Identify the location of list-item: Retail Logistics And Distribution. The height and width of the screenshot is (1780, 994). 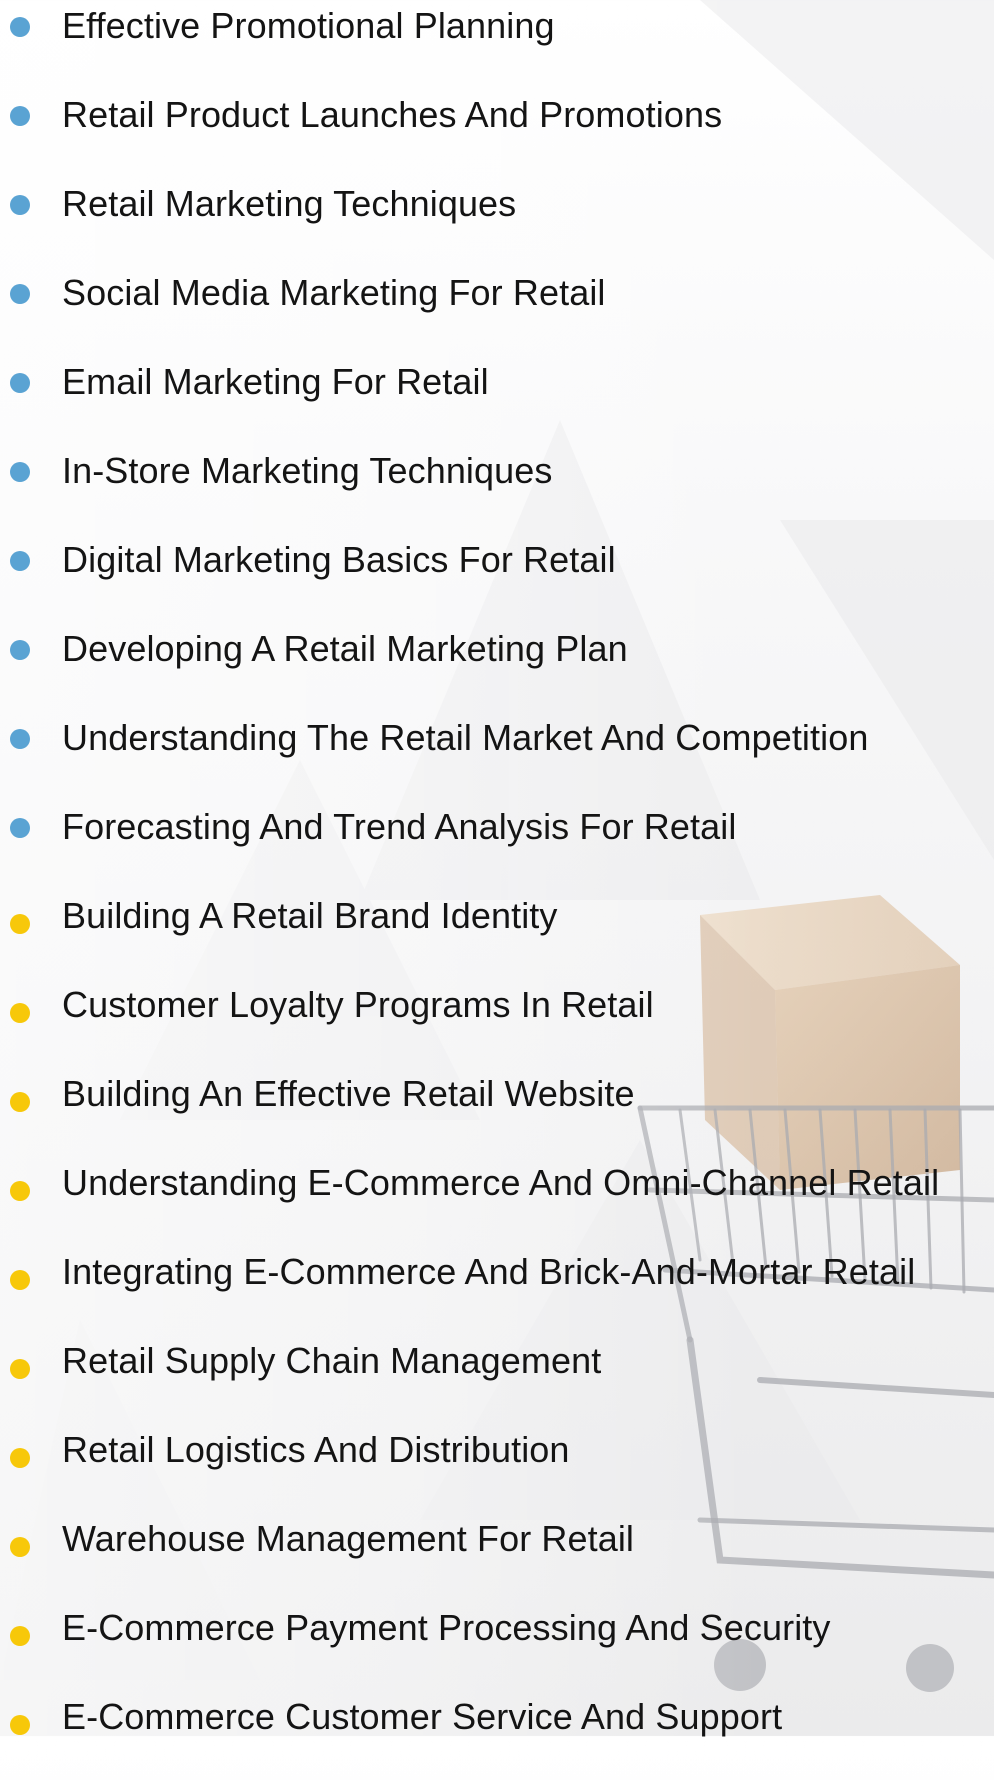
(497, 1468).